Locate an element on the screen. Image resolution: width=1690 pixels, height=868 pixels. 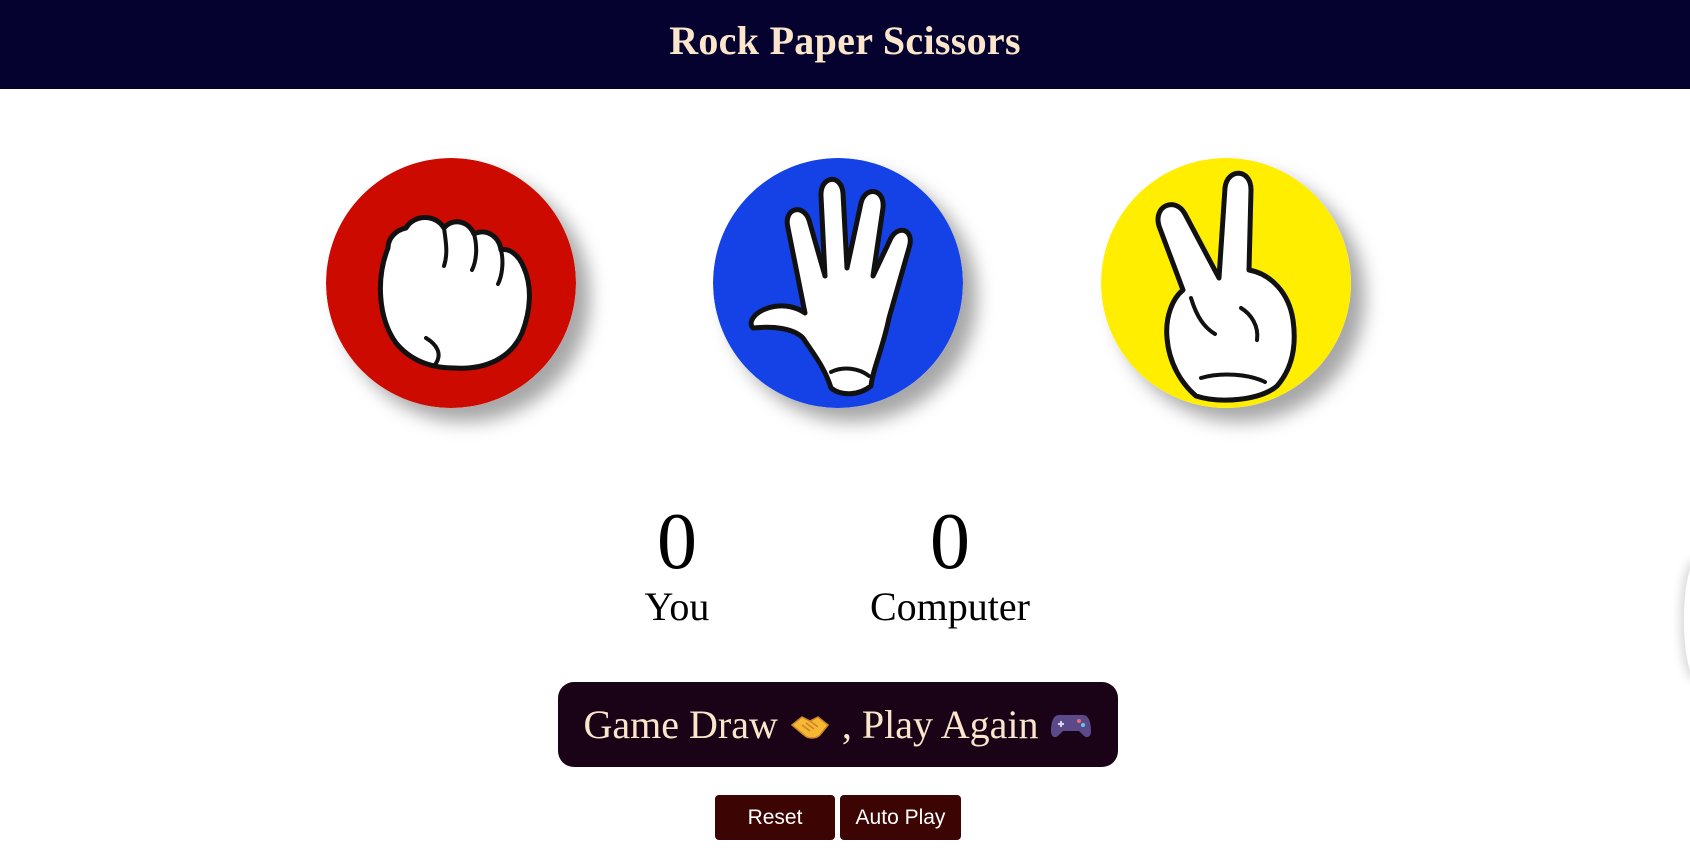
result-text-suffix: , Play Again is located at coordinates (940, 724).